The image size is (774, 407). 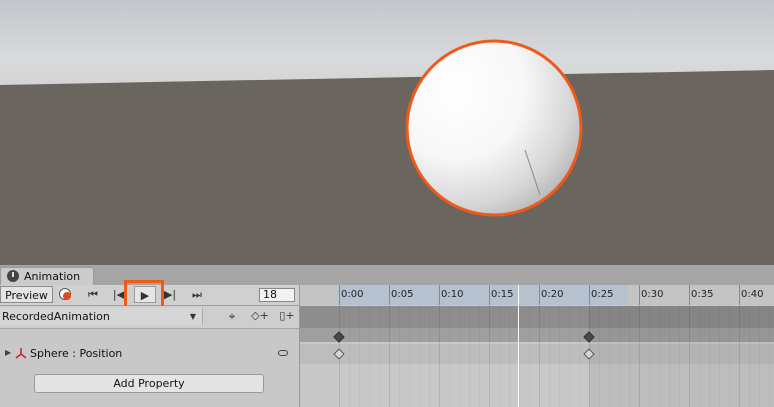 I want to click on ruler-tick-label: 0:40, so click(x=752, y=294).